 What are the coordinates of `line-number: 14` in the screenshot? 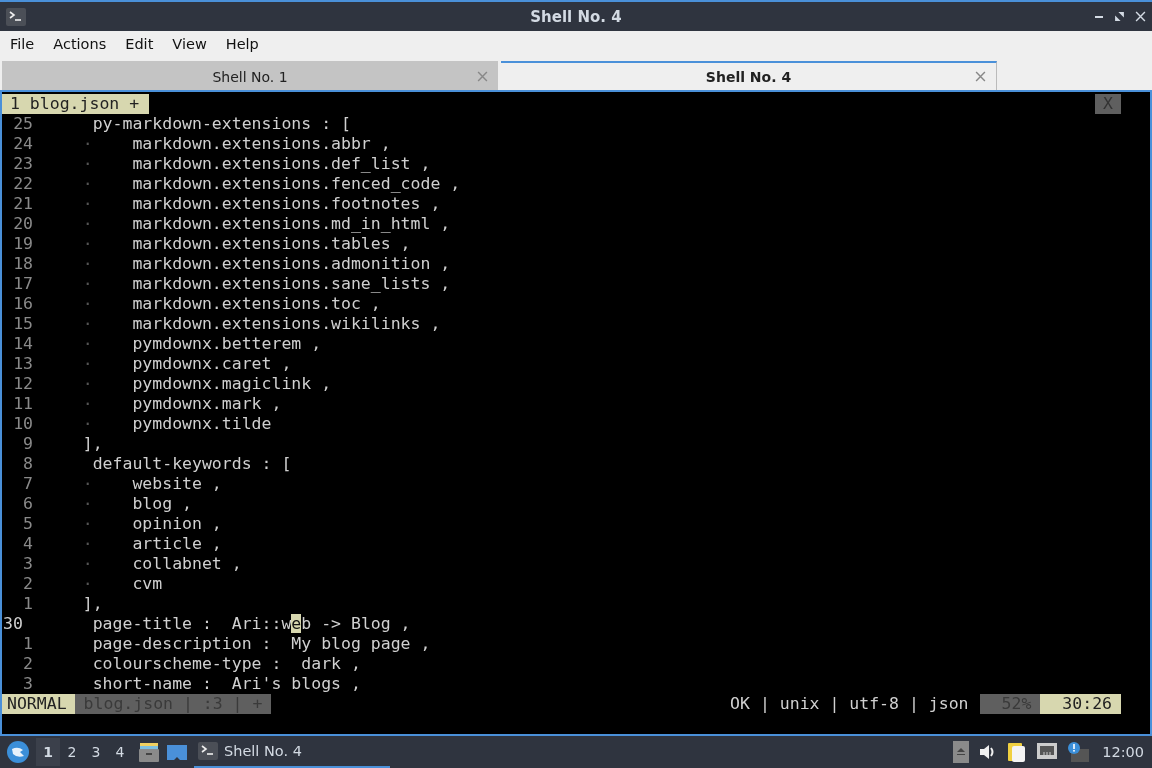 It's located at (22, 344).